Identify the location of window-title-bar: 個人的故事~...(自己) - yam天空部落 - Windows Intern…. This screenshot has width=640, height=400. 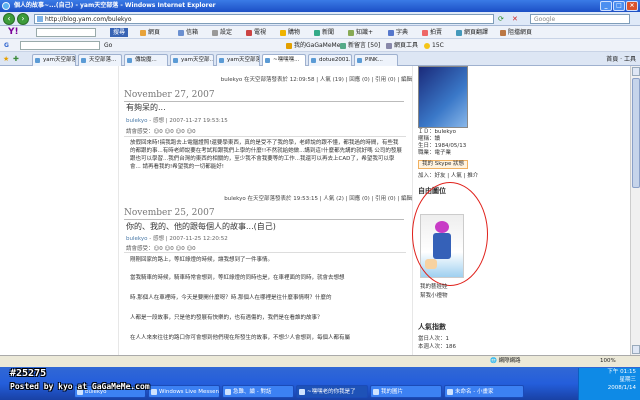
(320, 6).